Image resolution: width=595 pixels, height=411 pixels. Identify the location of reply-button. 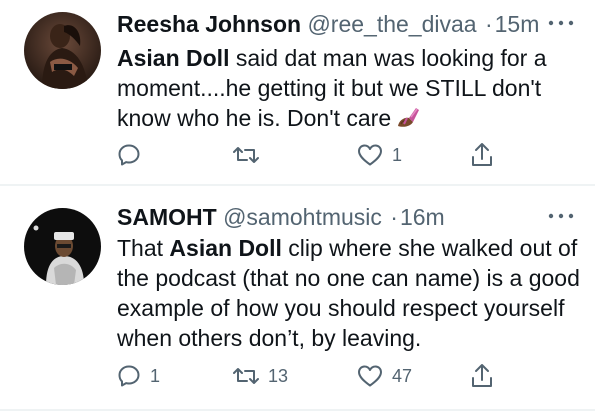
(129, 155).